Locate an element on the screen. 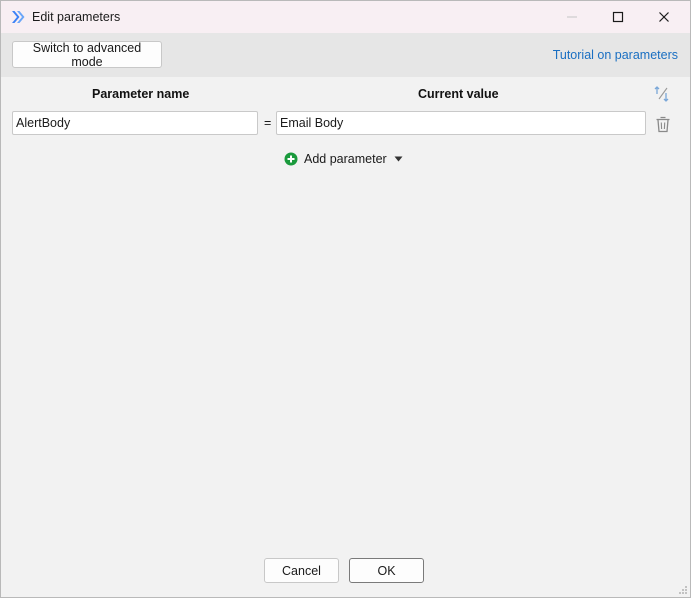 This screenshot has width=691, height=598. close-button is located at coordinates (664, 17).